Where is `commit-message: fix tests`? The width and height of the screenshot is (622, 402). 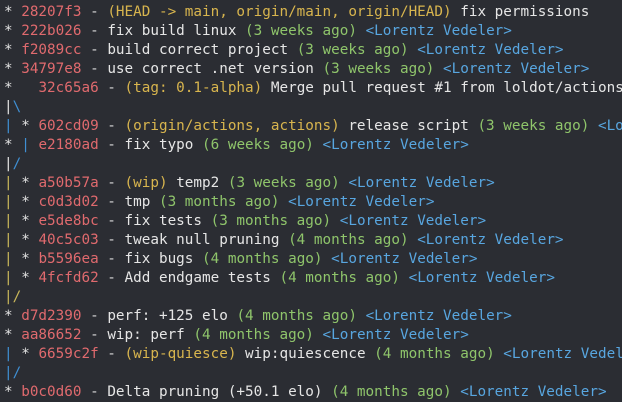
commit-message: fix tests is located at coordinates (163, 221).